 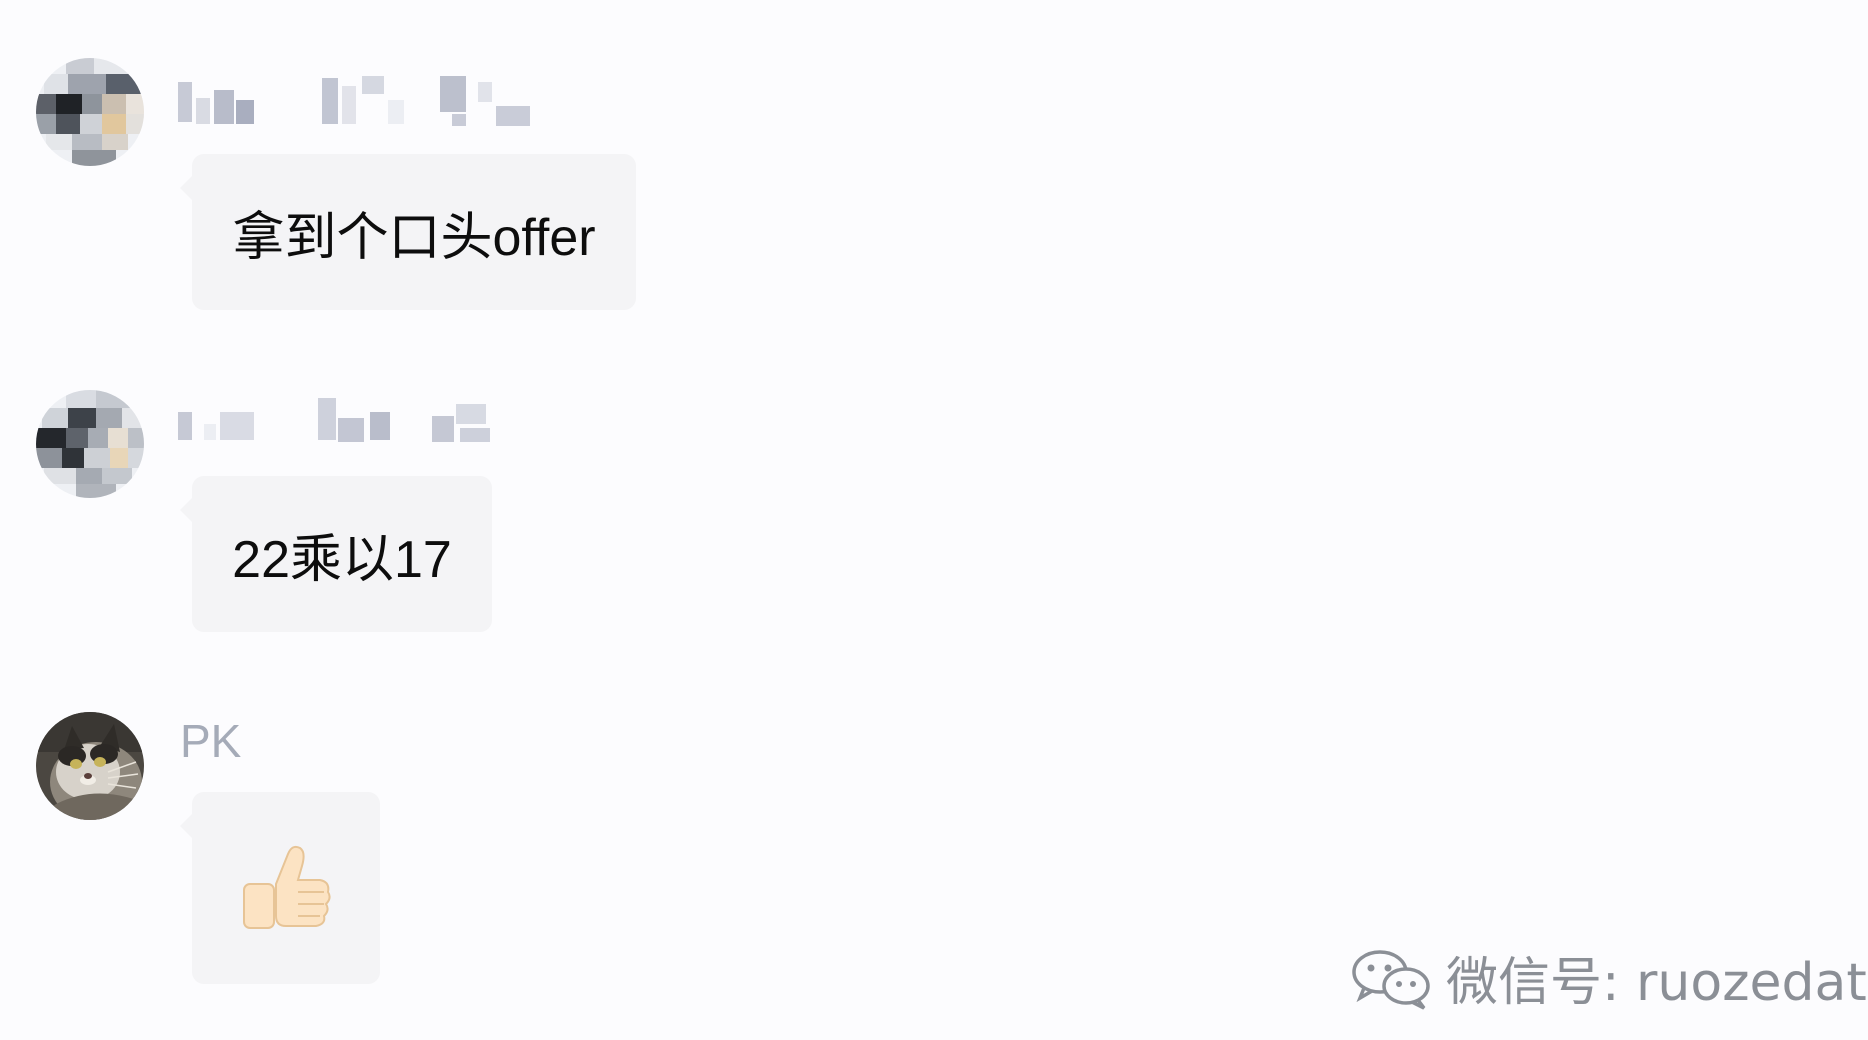 I want to click on sender-name: PK, so click(x=211, y=741).